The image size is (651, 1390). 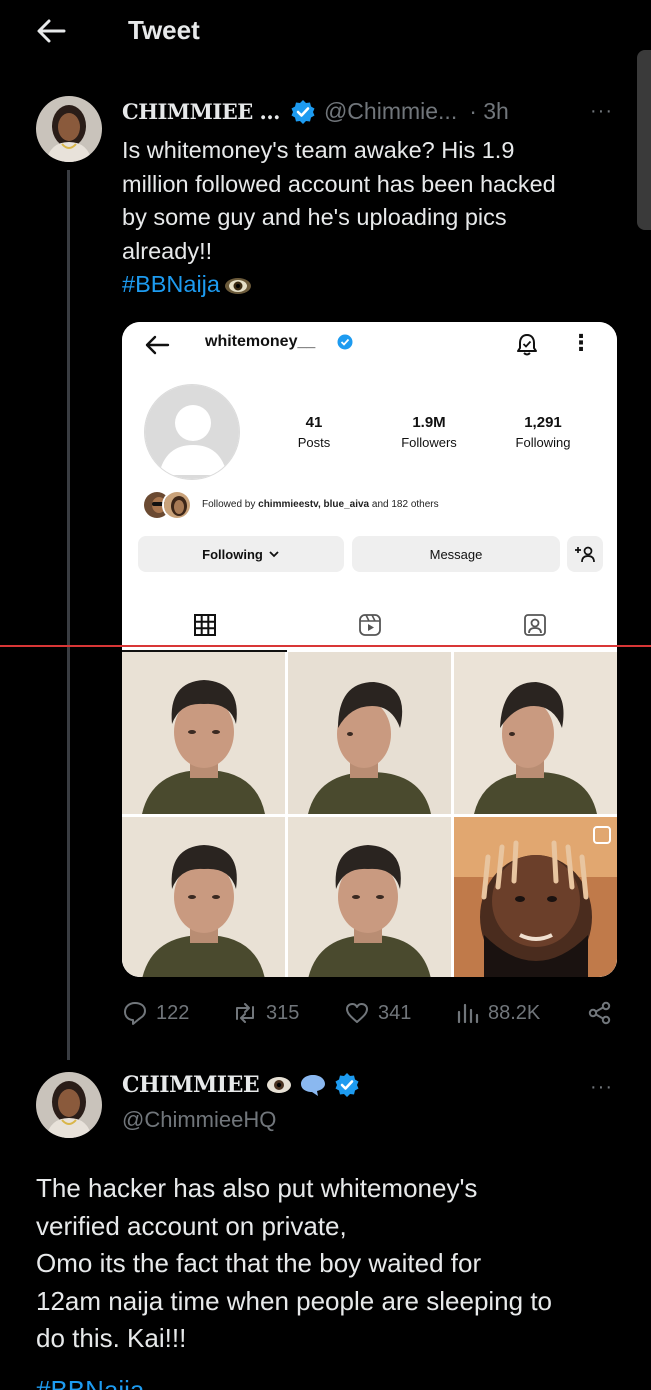 What do you see at coordinates (232, 554) in the screenshot?
I see `following-button-label: Following` at bounding box center [232, 554].